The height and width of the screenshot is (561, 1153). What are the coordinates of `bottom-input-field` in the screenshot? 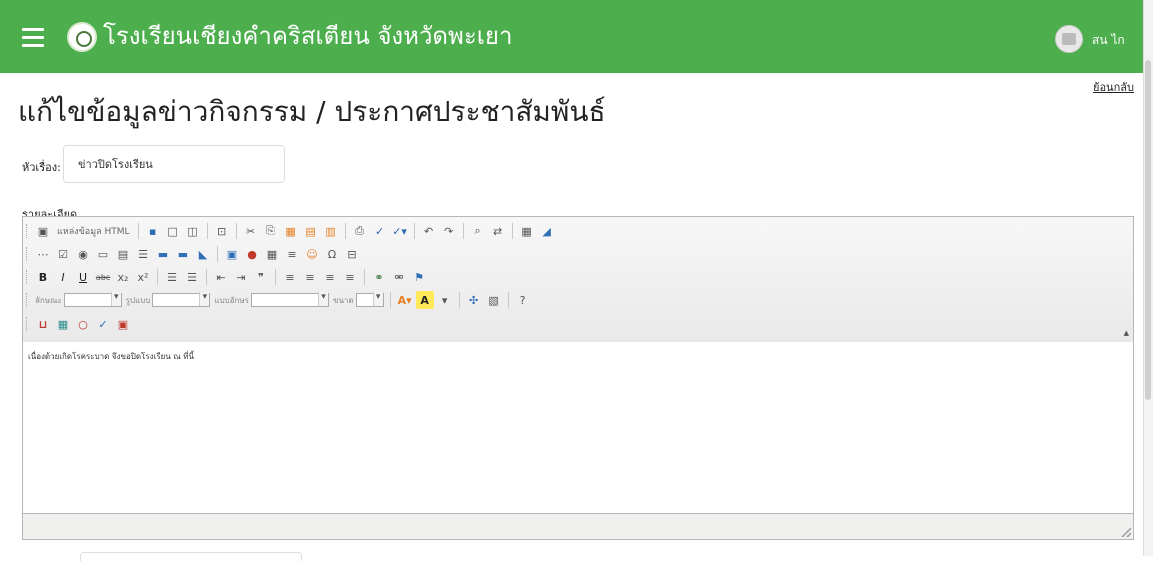 It's located at (191, 556).